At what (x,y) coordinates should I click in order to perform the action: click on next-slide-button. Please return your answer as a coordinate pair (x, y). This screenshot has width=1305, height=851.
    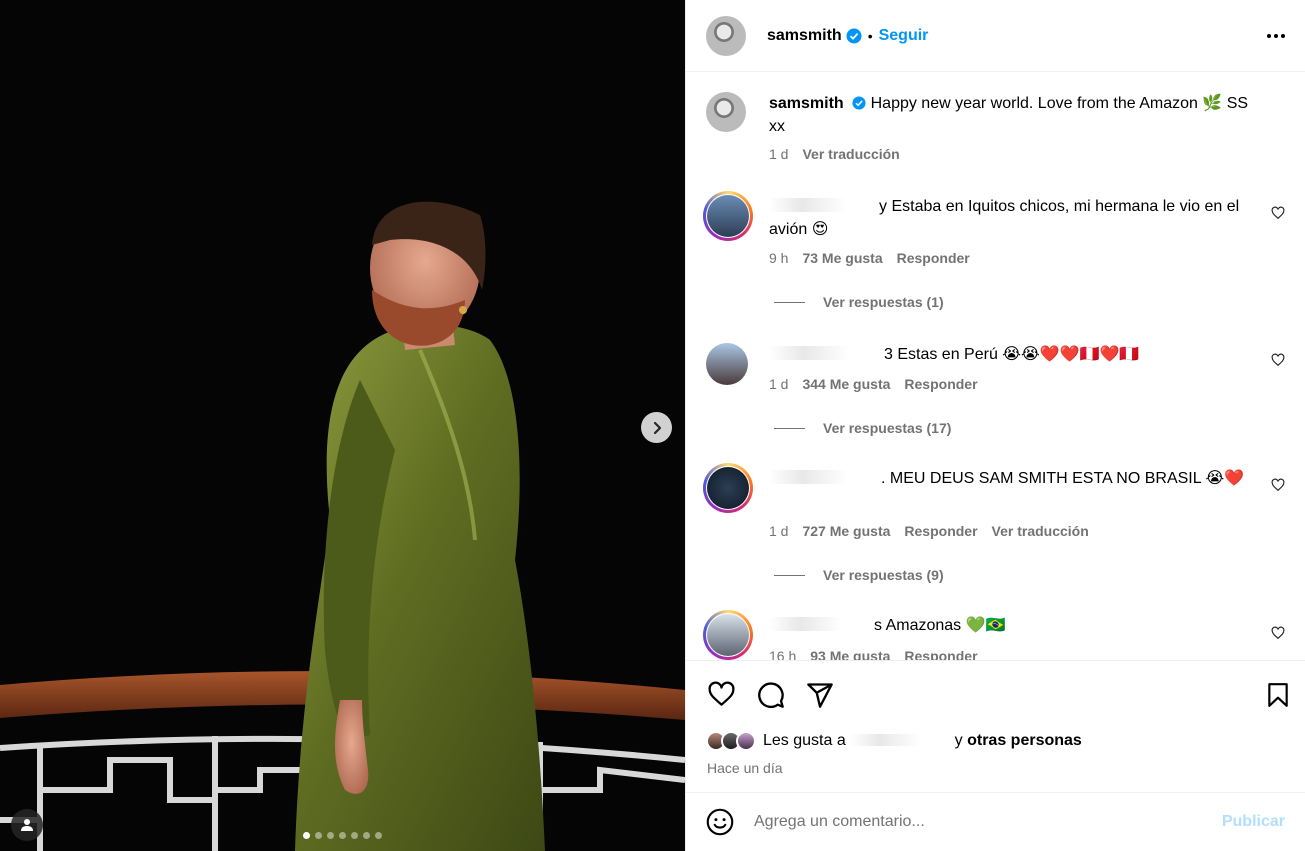
    Looking at the image, I should click on (656, 427).